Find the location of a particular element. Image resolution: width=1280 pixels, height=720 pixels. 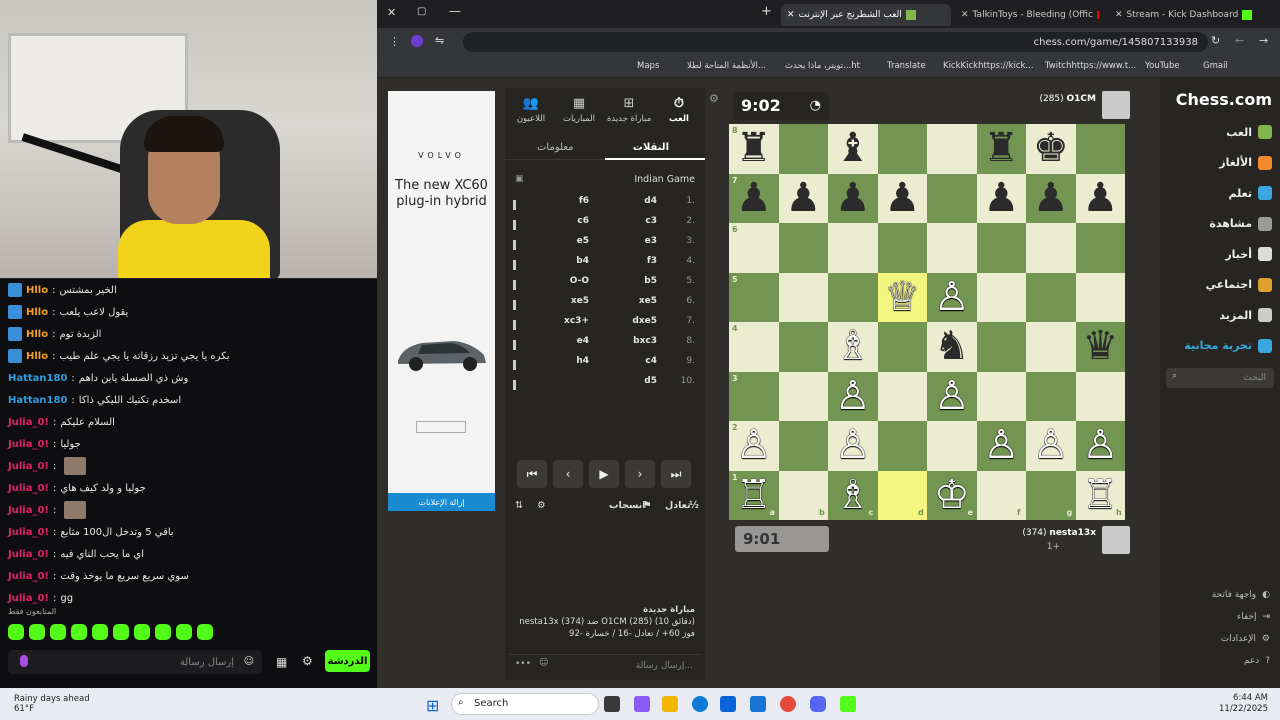

opponent-name: (285) O1CM is located at coordinates (1067, 99).